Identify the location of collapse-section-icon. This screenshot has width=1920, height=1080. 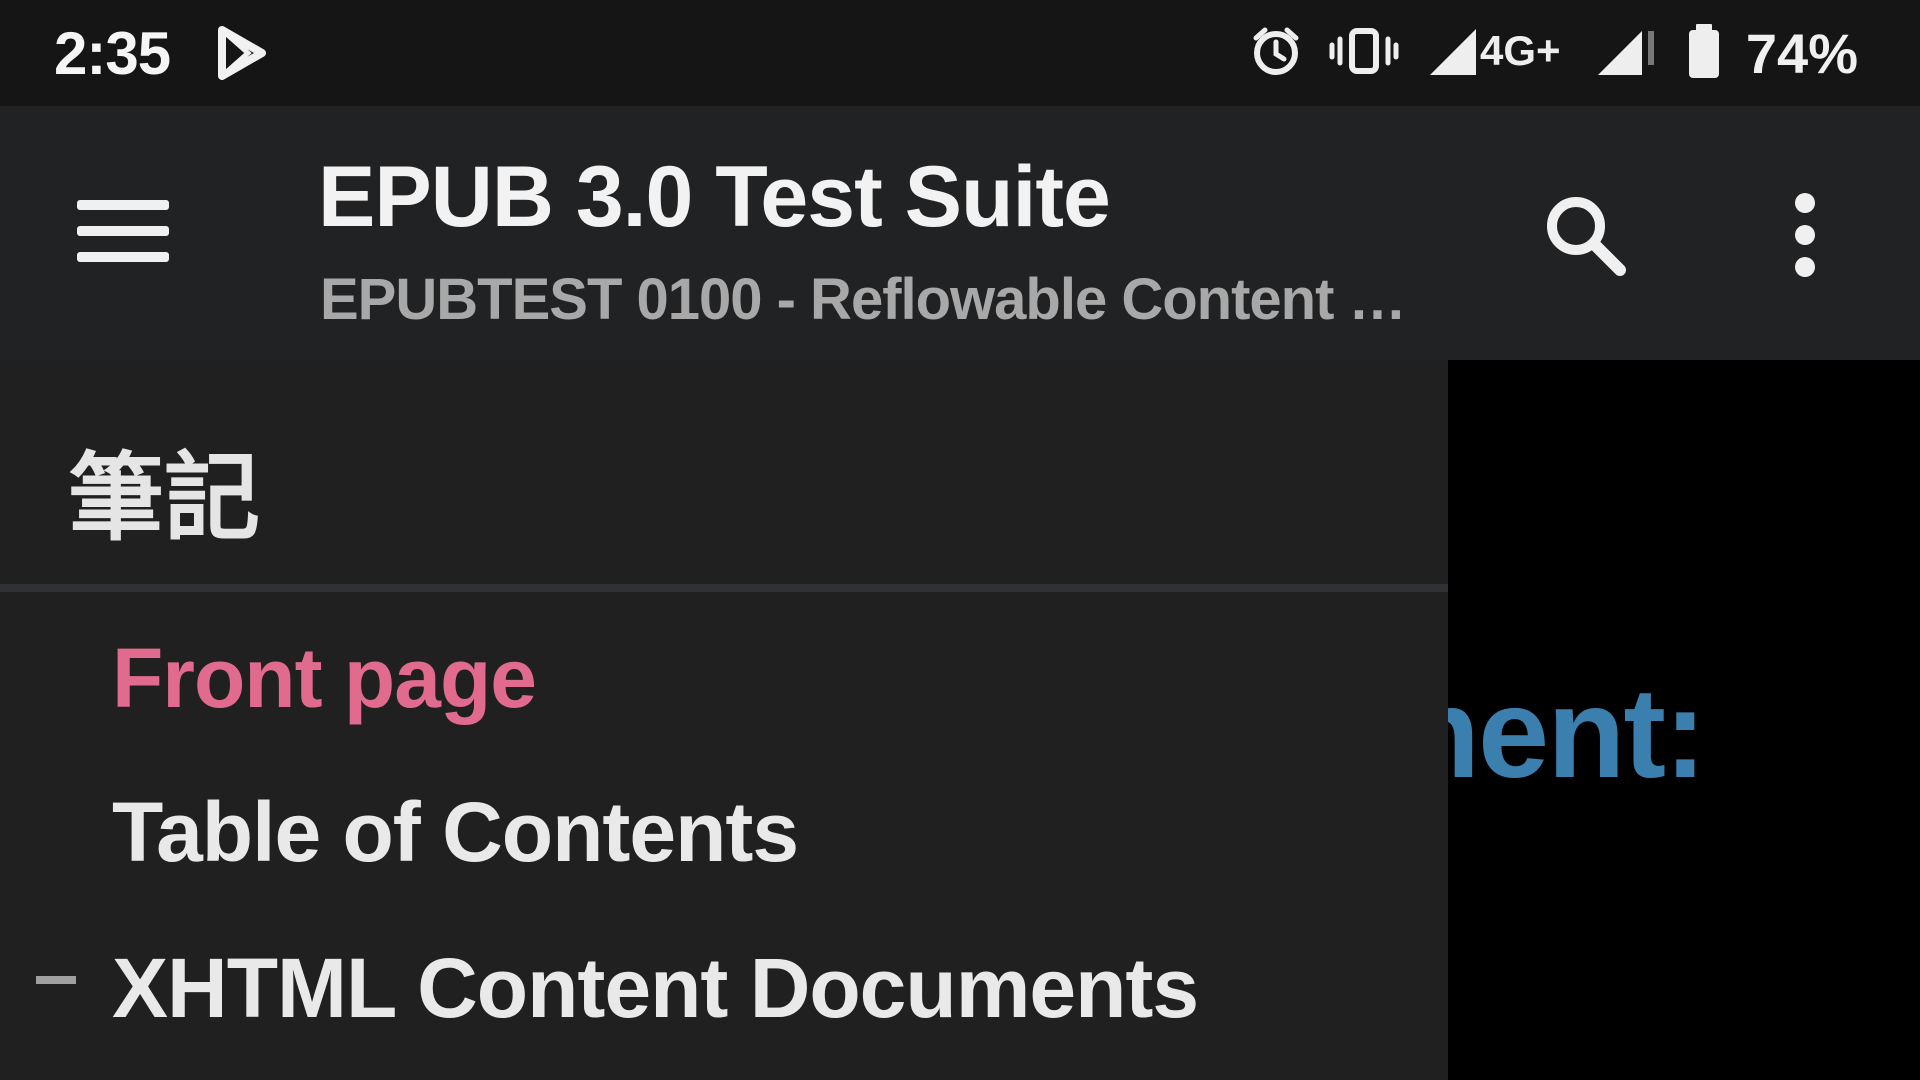
(56, 980).